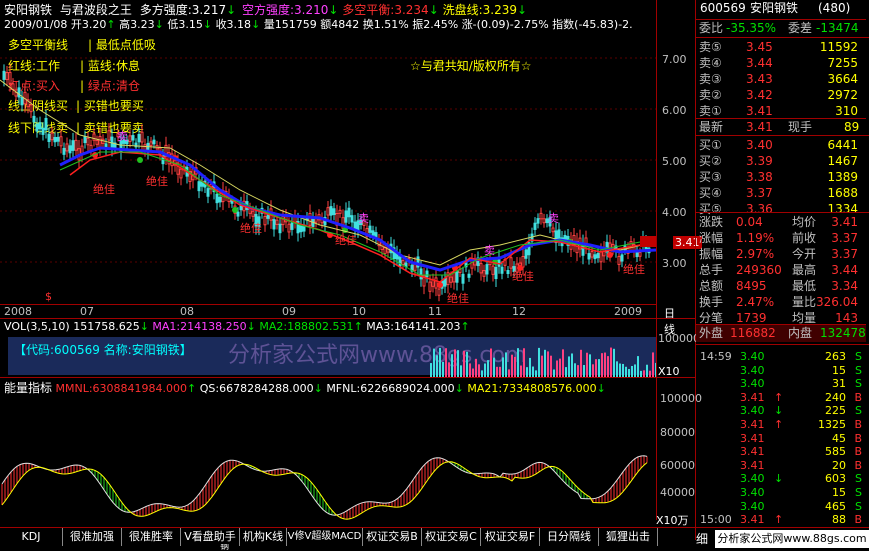 This screenshot has width=869, height=551. I want to click on date-09: 09, so click(289, 311).